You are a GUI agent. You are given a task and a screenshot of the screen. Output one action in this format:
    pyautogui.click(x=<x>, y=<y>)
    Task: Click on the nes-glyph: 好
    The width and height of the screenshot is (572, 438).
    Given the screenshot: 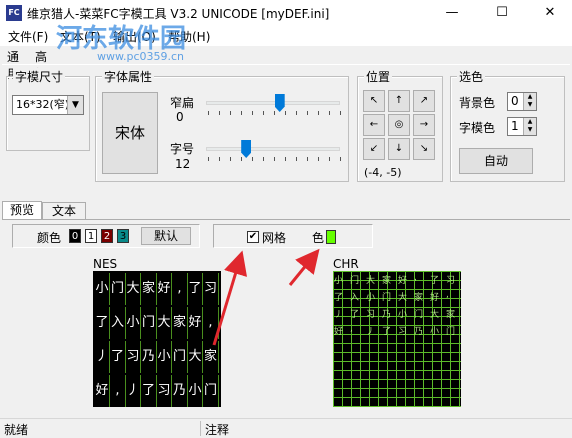 What is the action you would take?
    pyautogui.click(x=195, y=323)
    